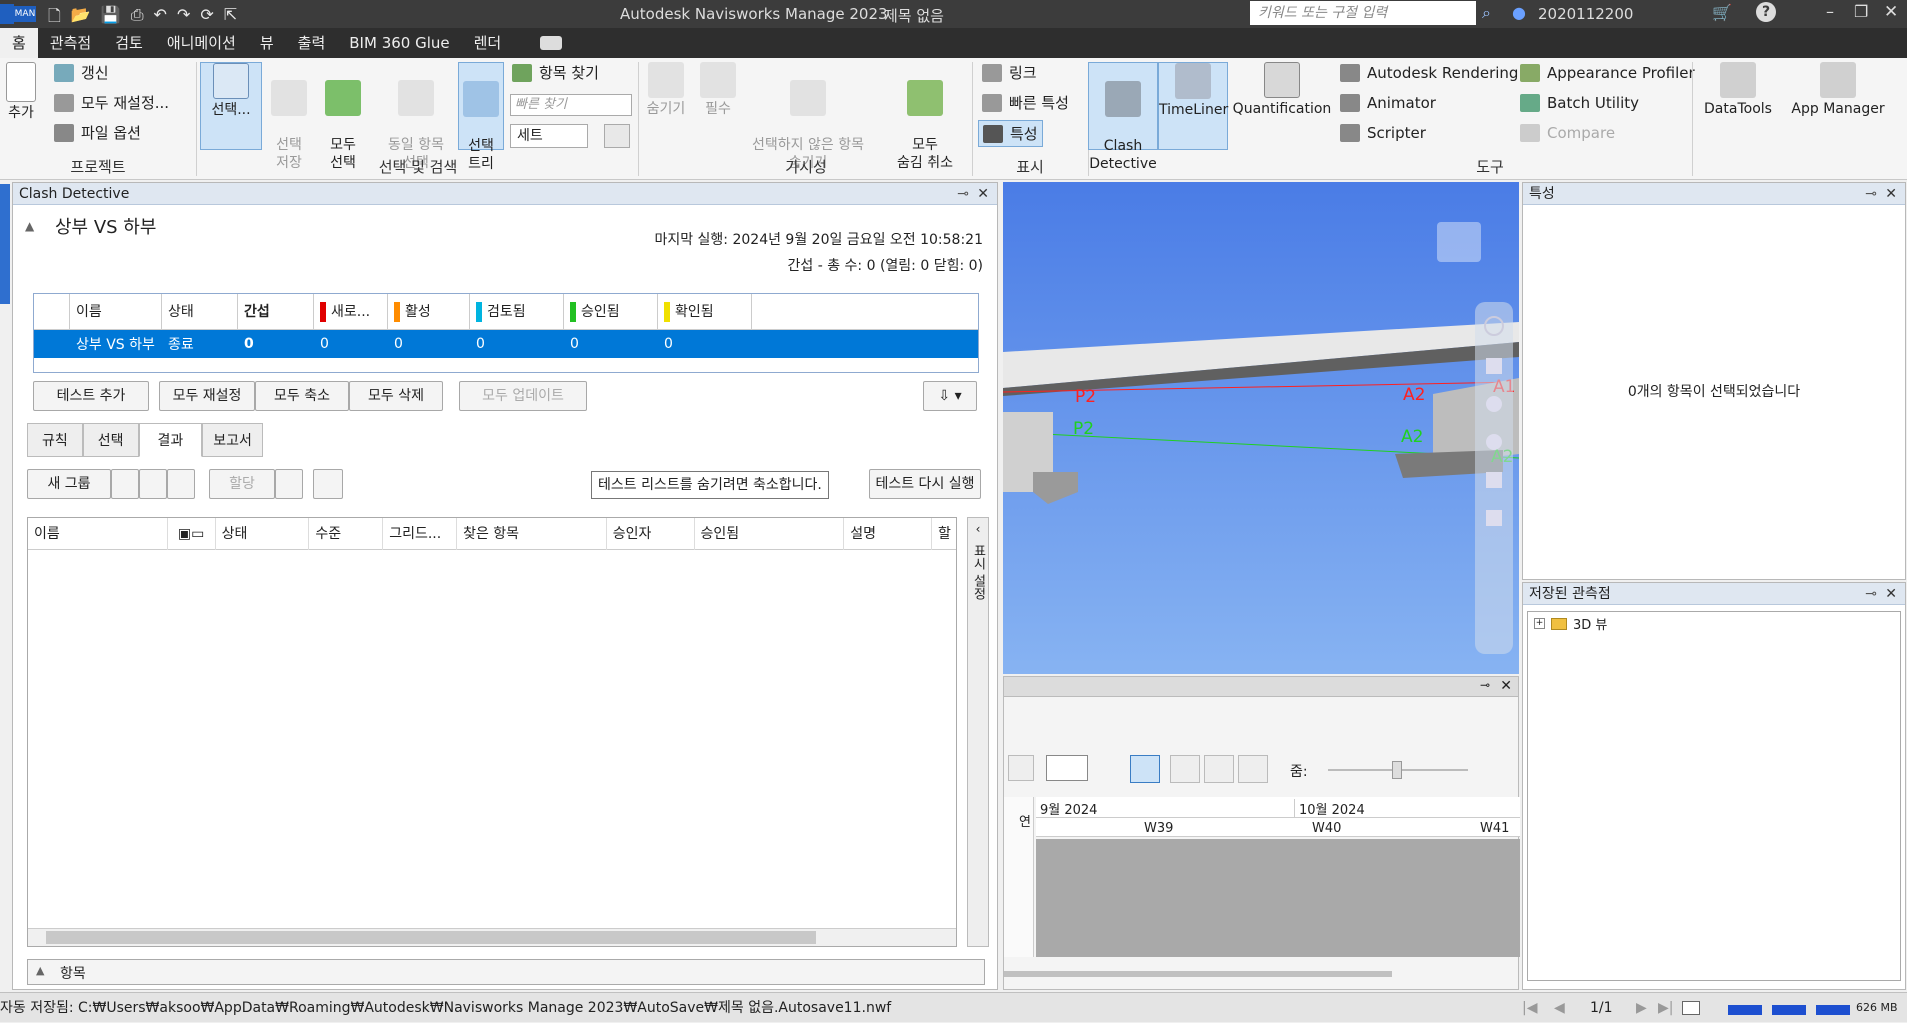 The height and width of the screenshot is (1023, 1907). Describe the element at coordinates (1494, 442) in the screenshot. I see `orbit-icon` at that location.